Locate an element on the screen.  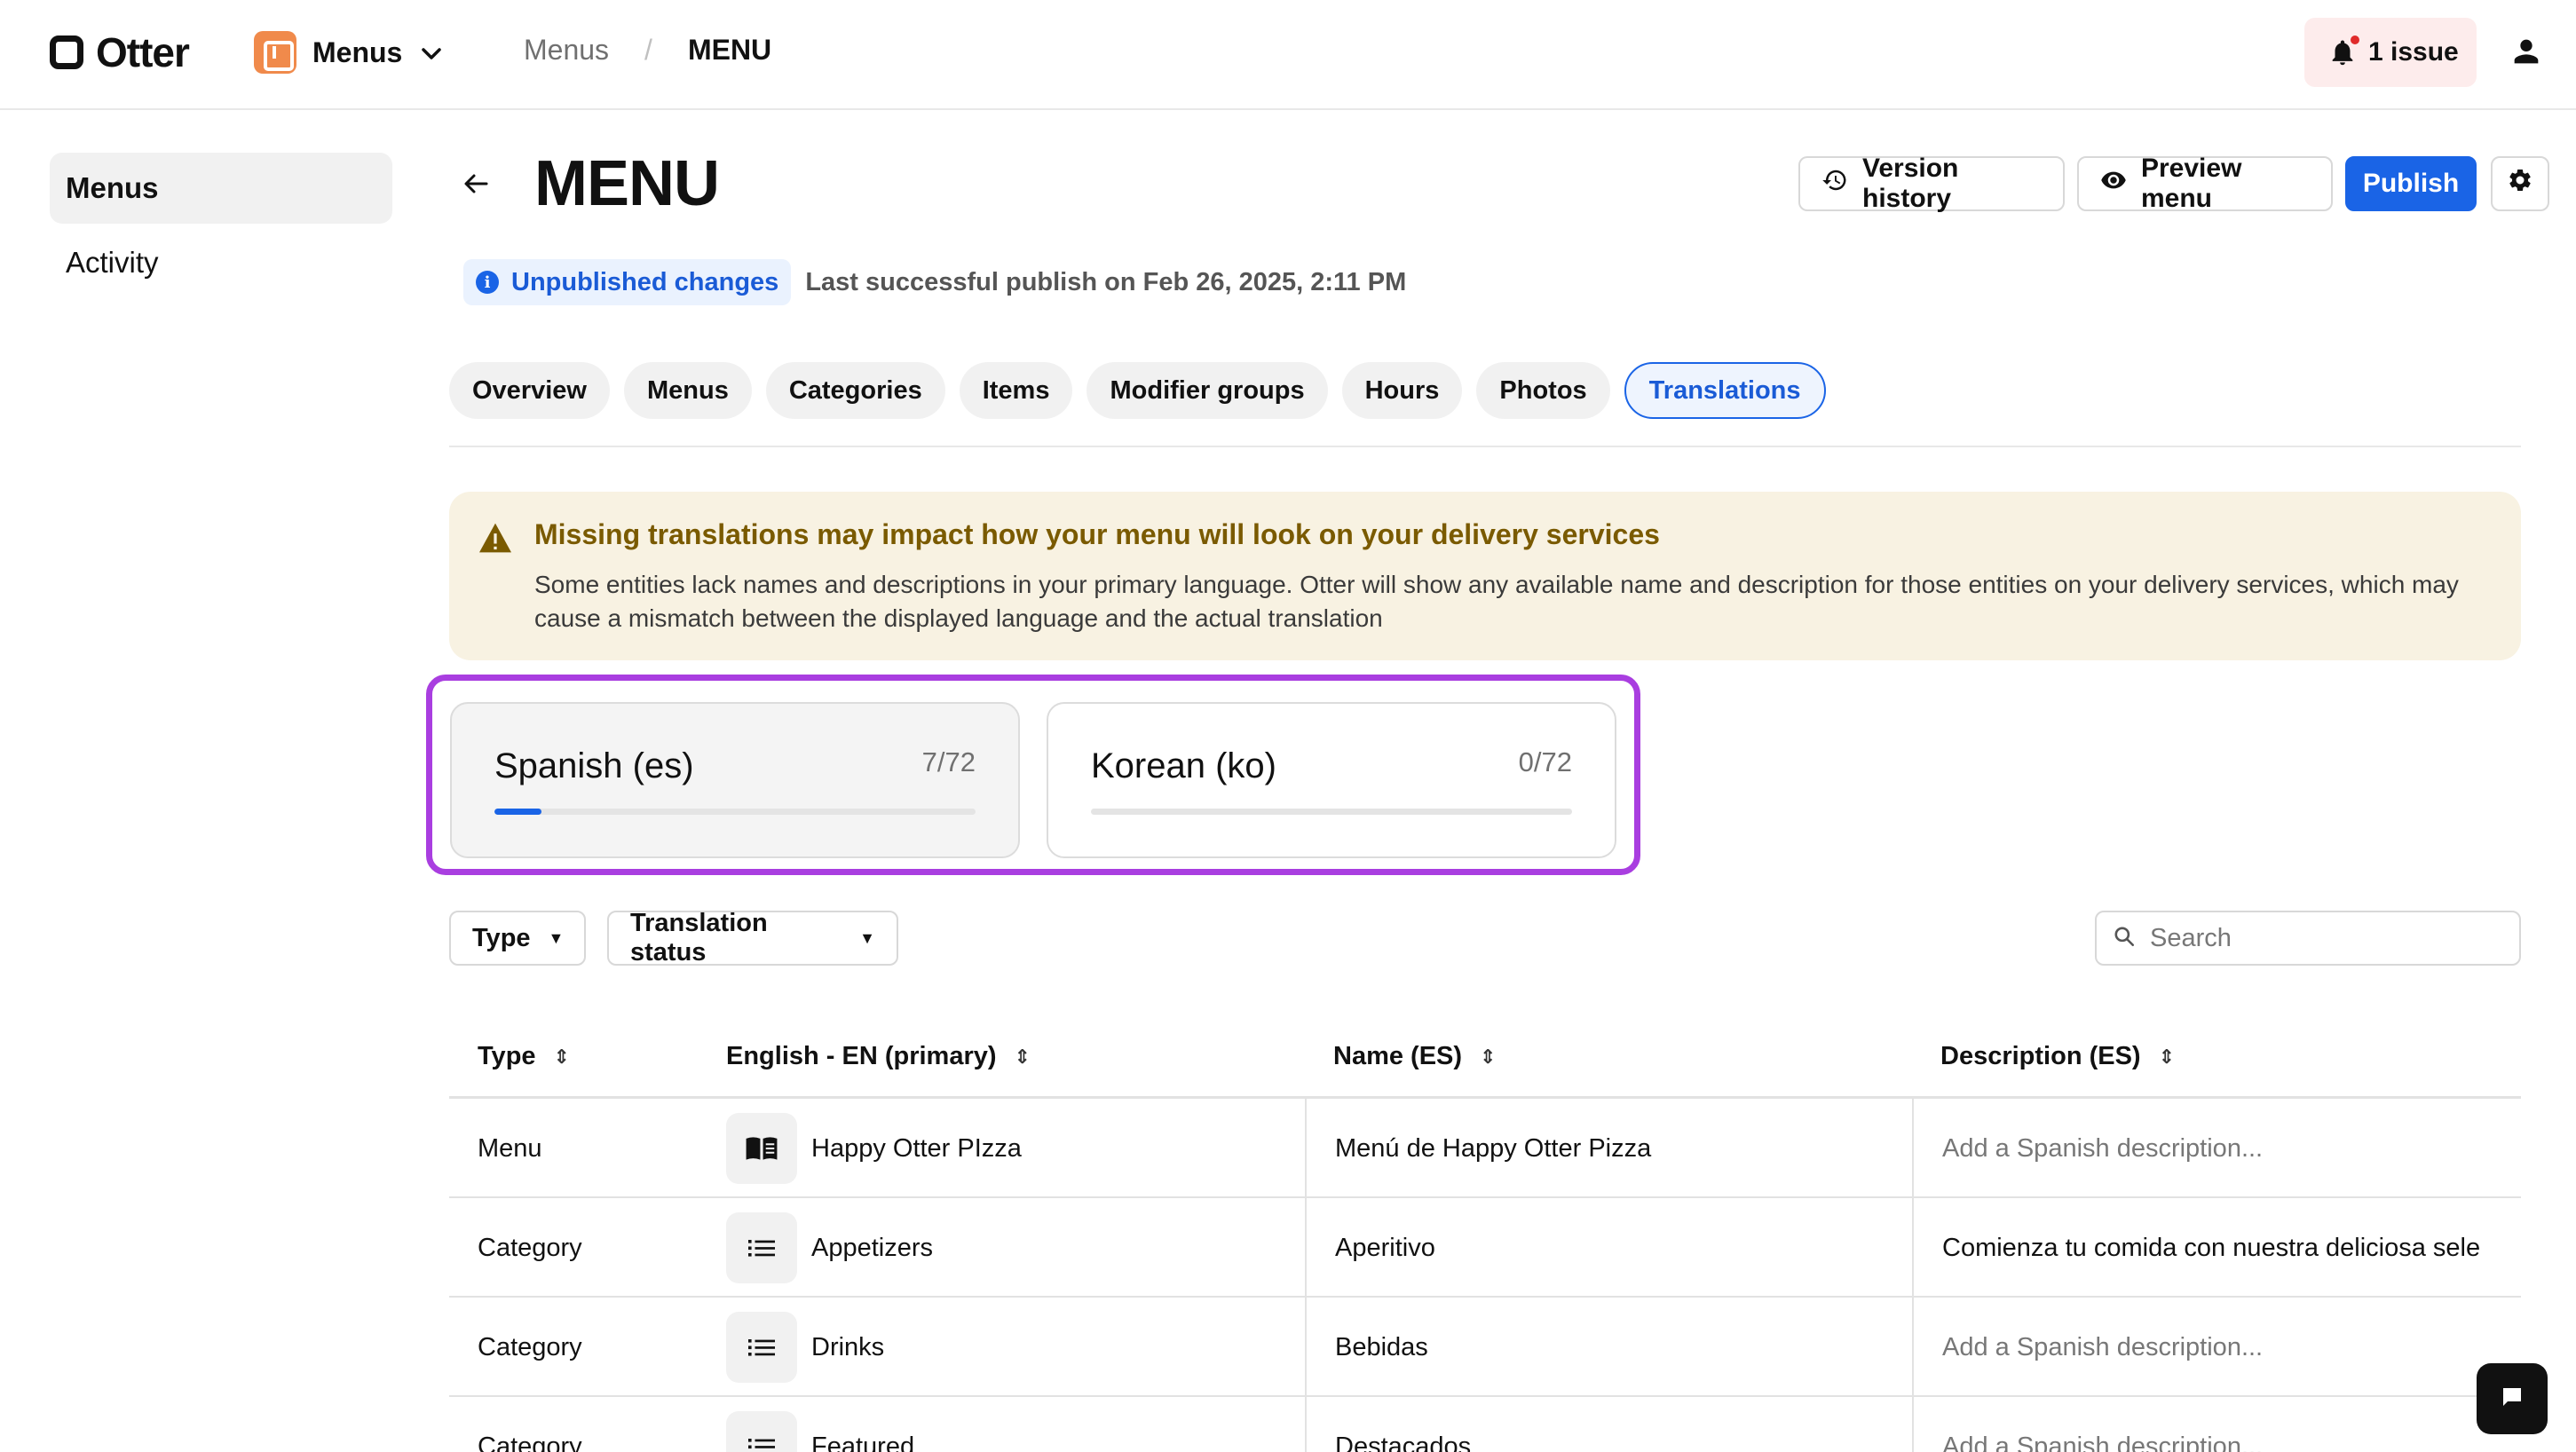
otter-logo: Otter is located at coordinates (120, 52).